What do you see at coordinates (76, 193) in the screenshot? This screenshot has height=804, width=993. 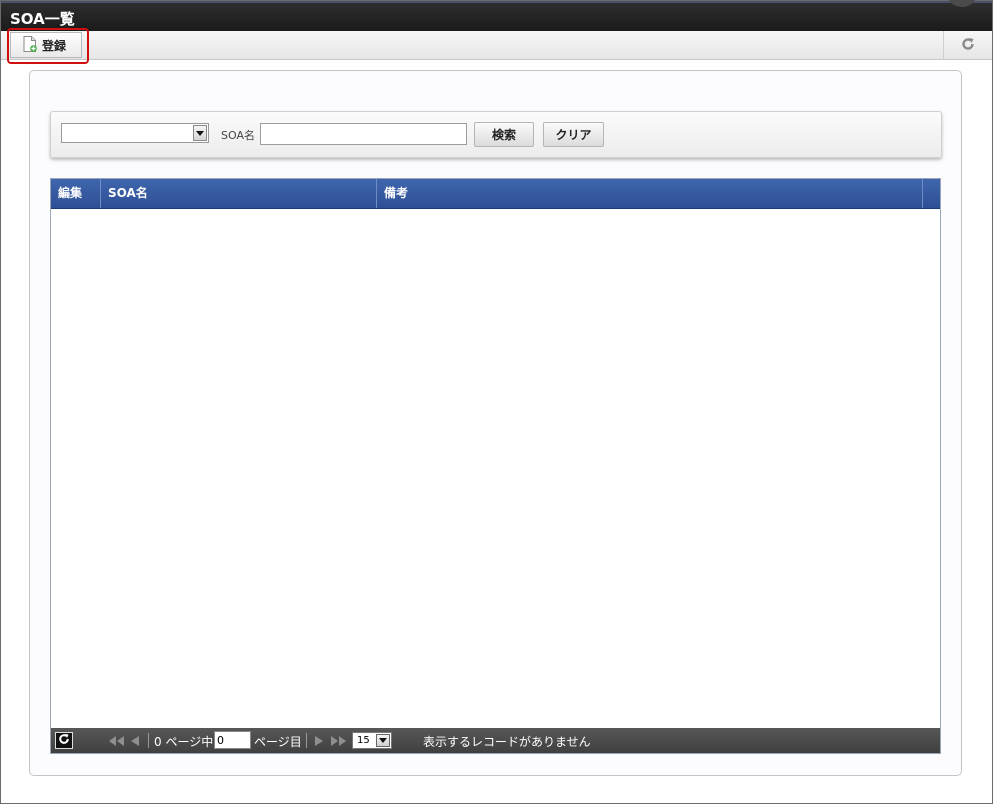 I see `column-header-edit: 編集` at bounding box center [76, 193].